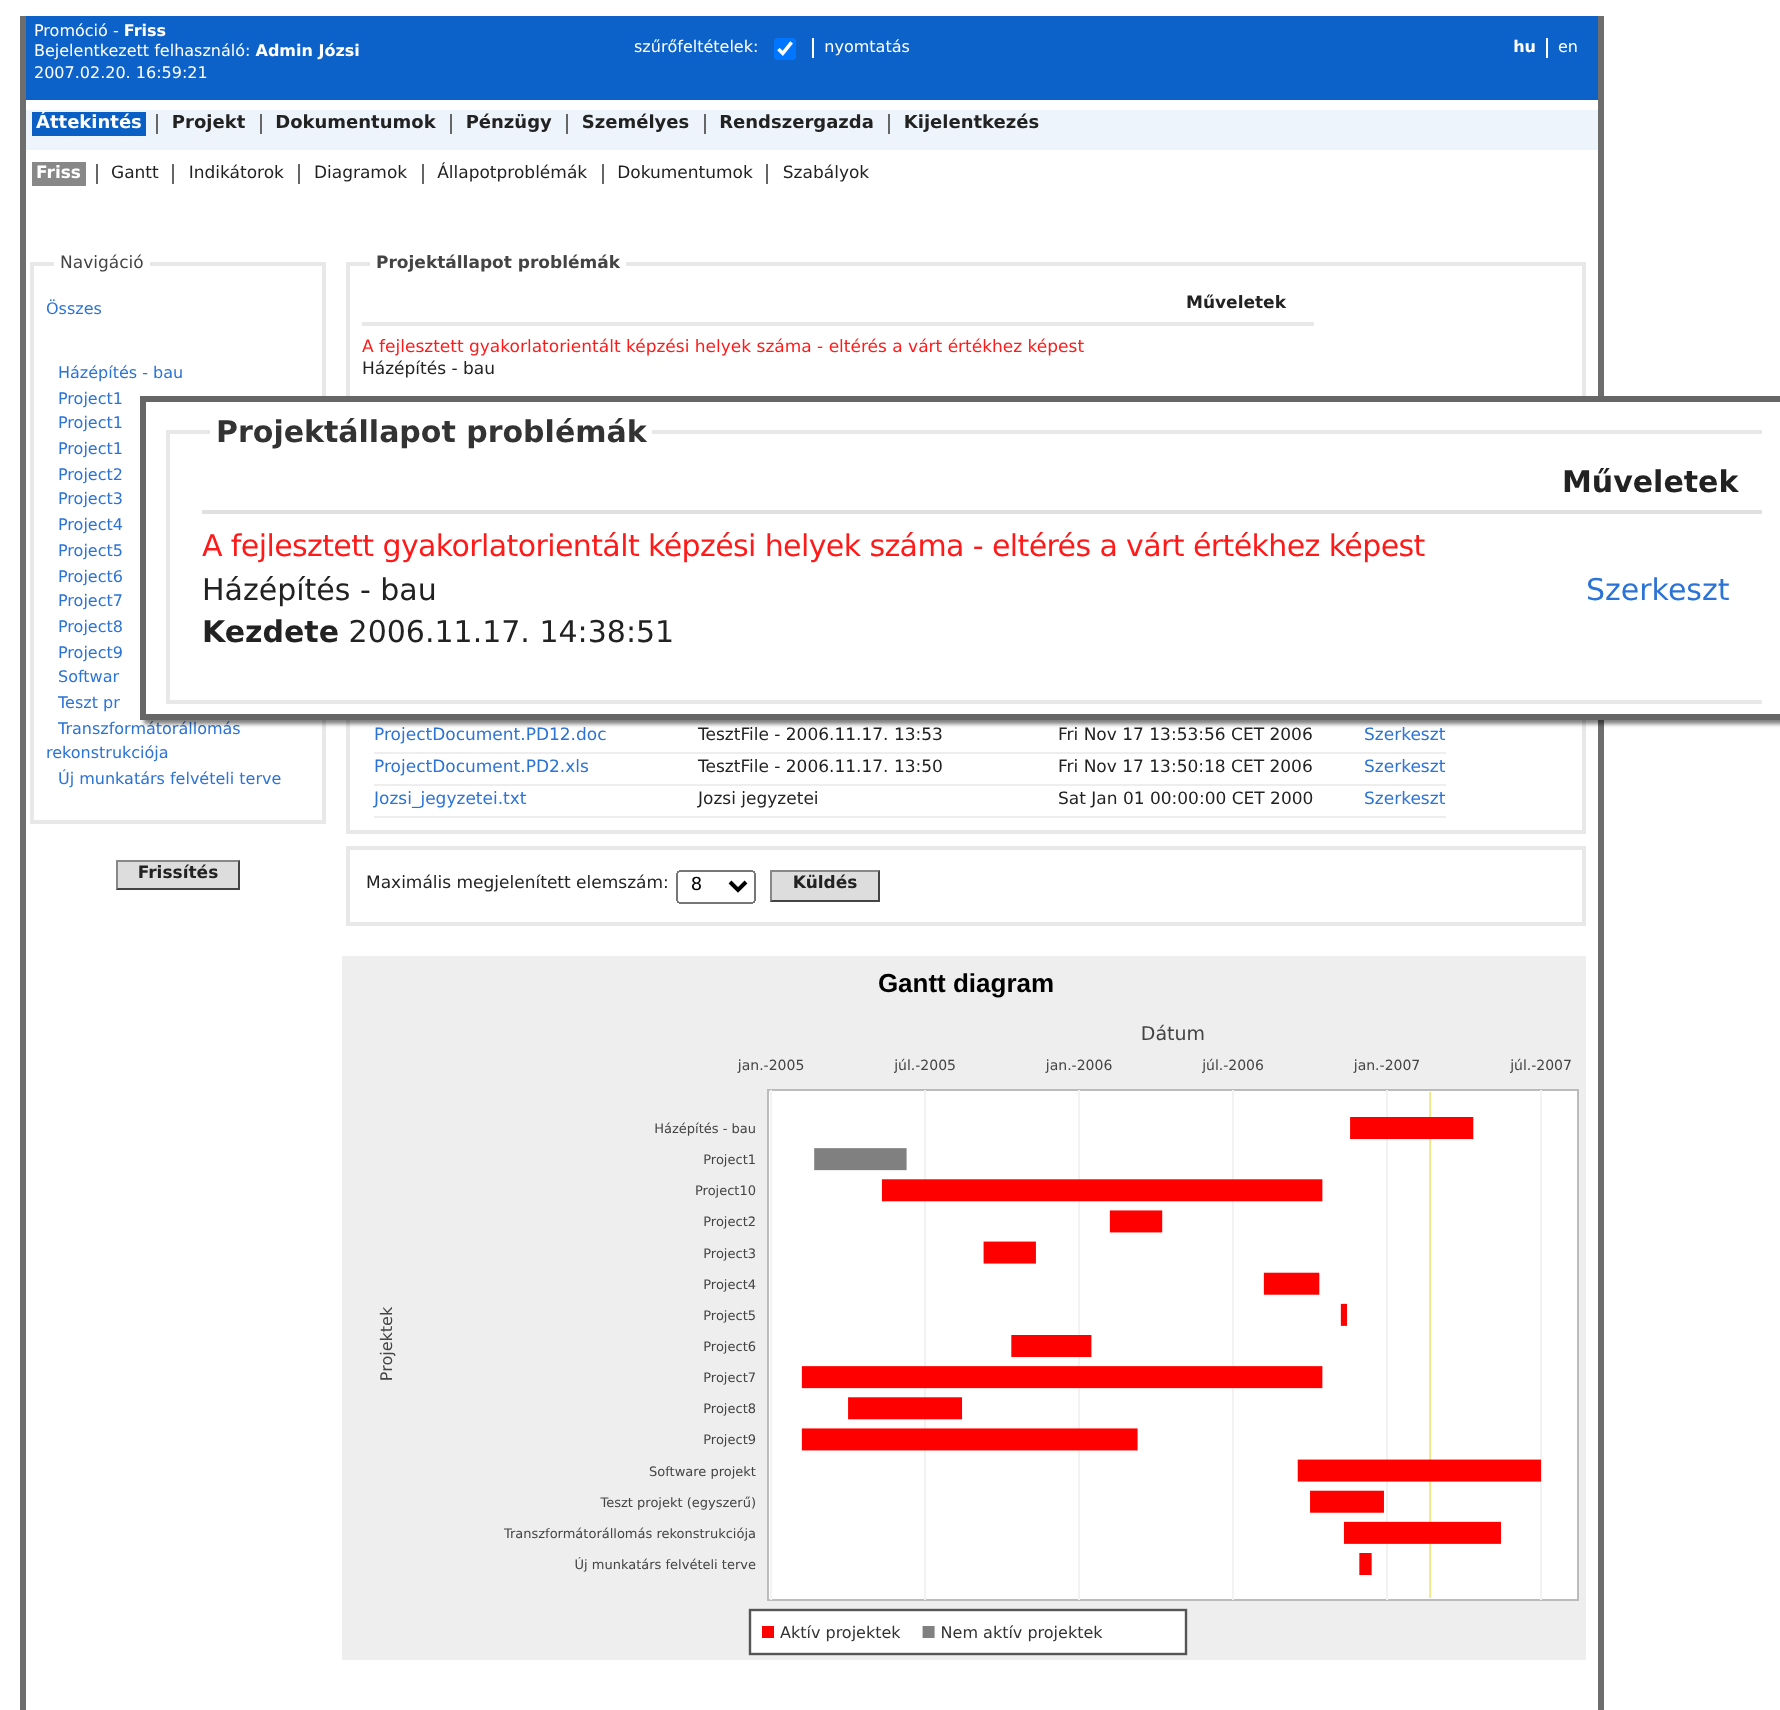 Image resolution: width=1780 pixels, height=1710 pixels. Describe the element at coordinates (450, 800) in the screenshot. I see `document-link: Jozsi_jegyzetei.txt` at that location.